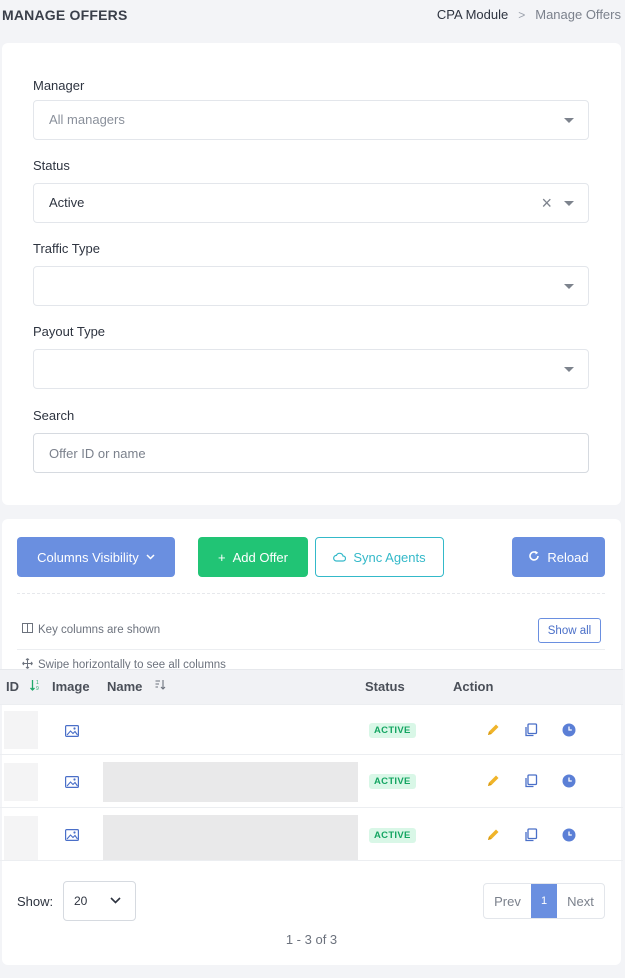 This screenshot has width=625, height=978. I want to click on plus-icon: +, so click(222, 557).